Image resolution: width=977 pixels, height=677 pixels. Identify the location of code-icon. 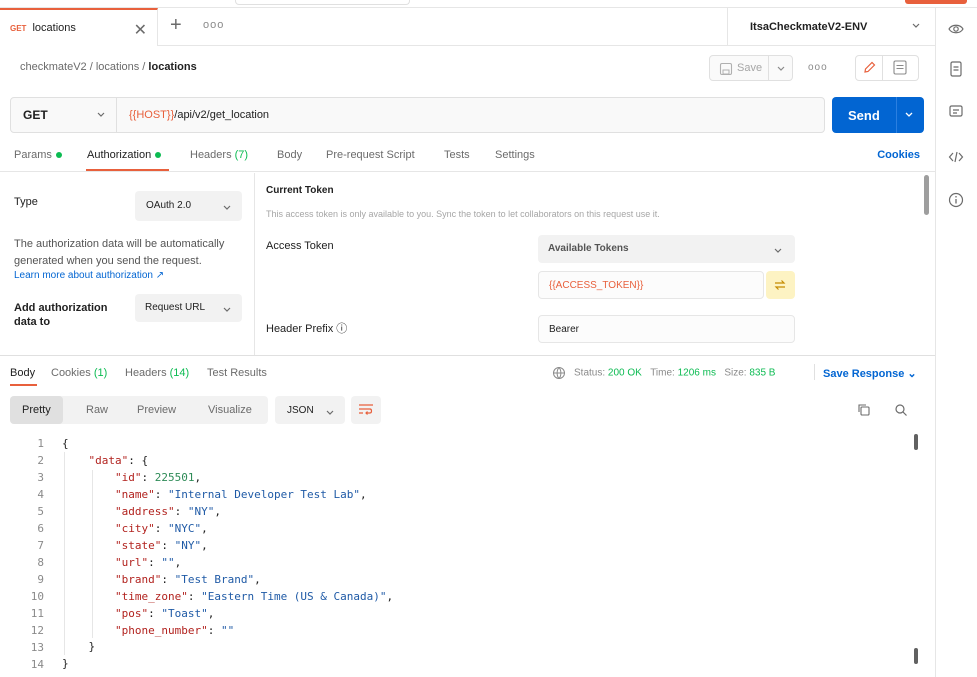
(957, 158).